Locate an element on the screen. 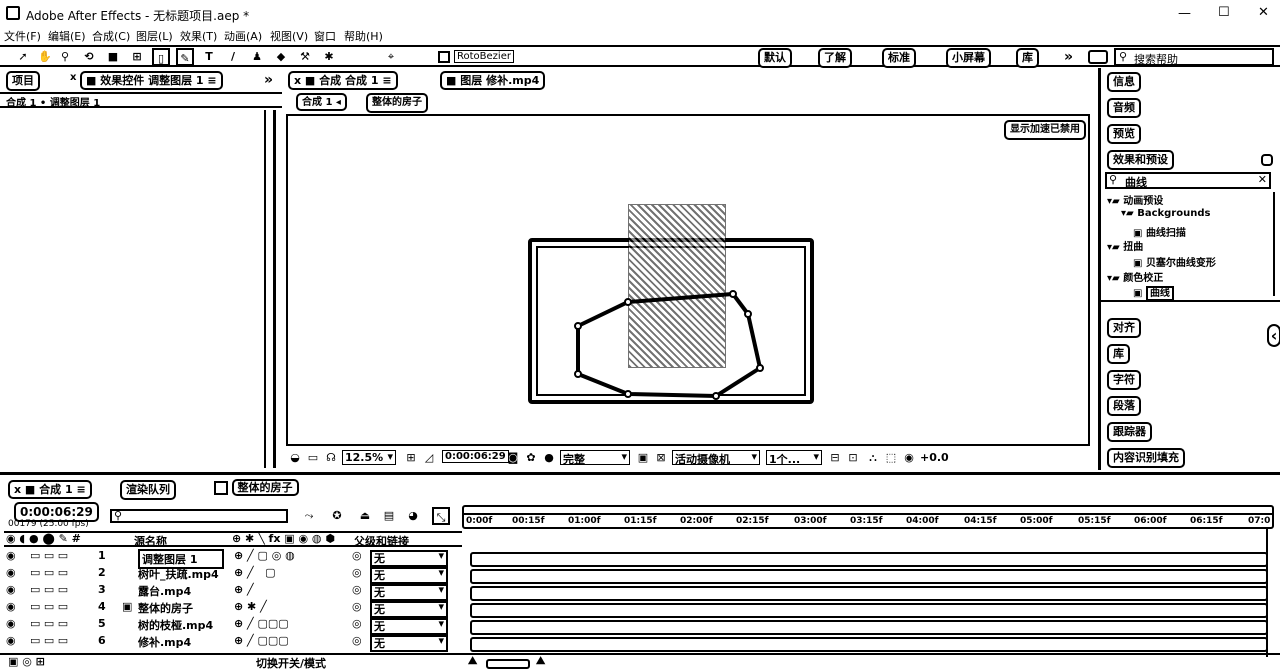 The width and height of the screenshot is (1280, 671). rotobezier-checkbox is located at coordinates (444, 57).